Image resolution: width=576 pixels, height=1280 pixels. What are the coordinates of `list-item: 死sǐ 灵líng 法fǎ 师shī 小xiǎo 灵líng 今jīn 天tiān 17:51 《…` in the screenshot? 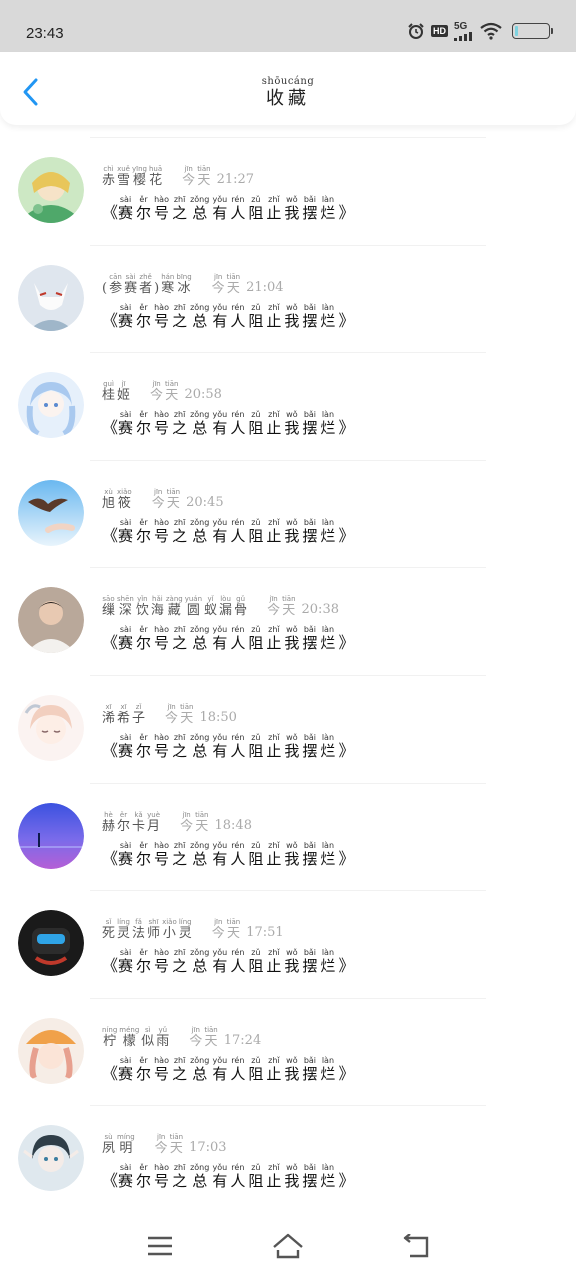 It's located at (288, 944).